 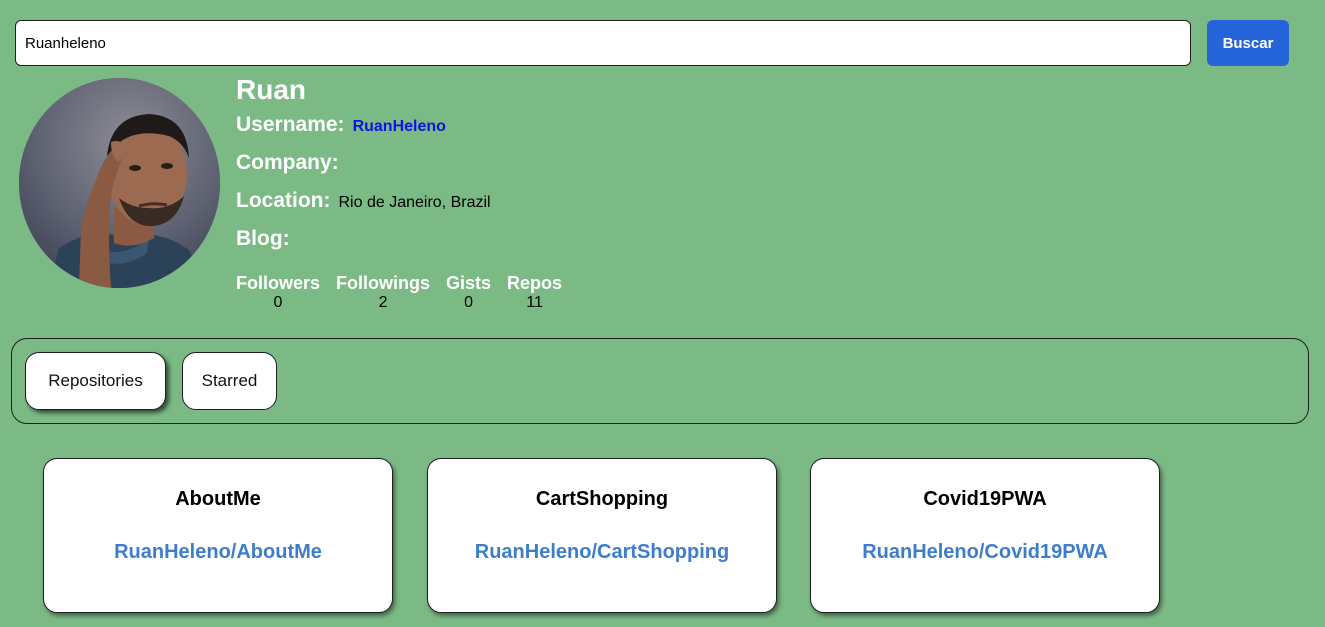 I want to click on location-row: Location: Rio de Janeiro, Brazil, so click(x=363, y=201).